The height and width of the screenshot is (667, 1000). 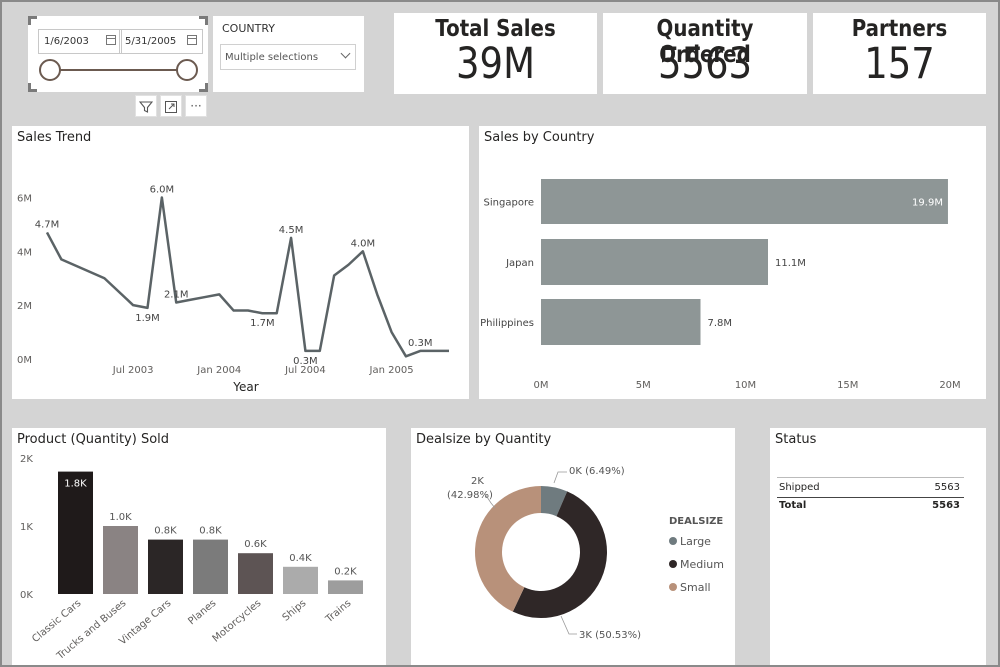 I want to click on x-tick-label: 20M, so click(x=949, y=385).